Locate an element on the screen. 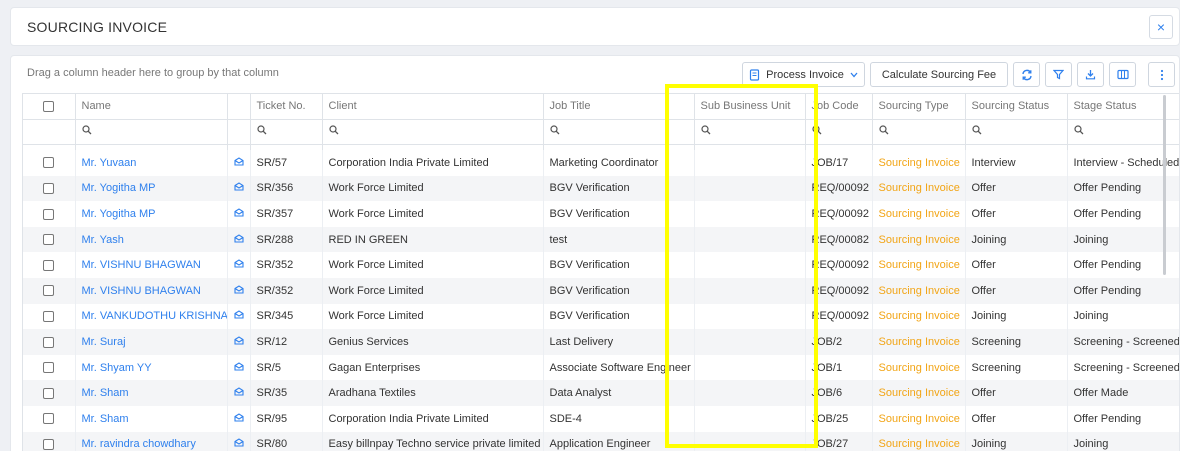 The image size is (1180, 451). column-header-sub-business-unit: Sub Business Unit is located at coordinates (750, 107).